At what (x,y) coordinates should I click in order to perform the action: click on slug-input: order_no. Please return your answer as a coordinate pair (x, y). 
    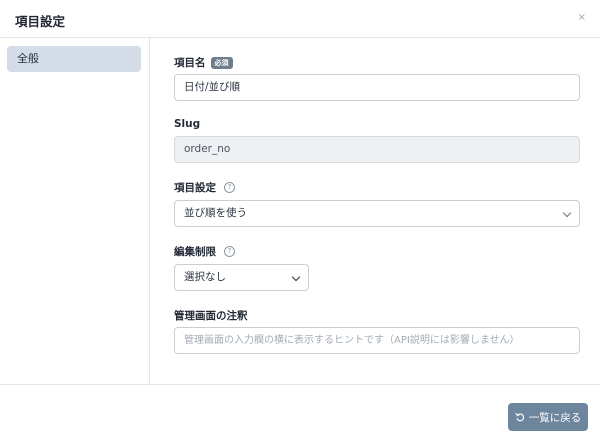
    Looking at the image, I should click on (377, 149).